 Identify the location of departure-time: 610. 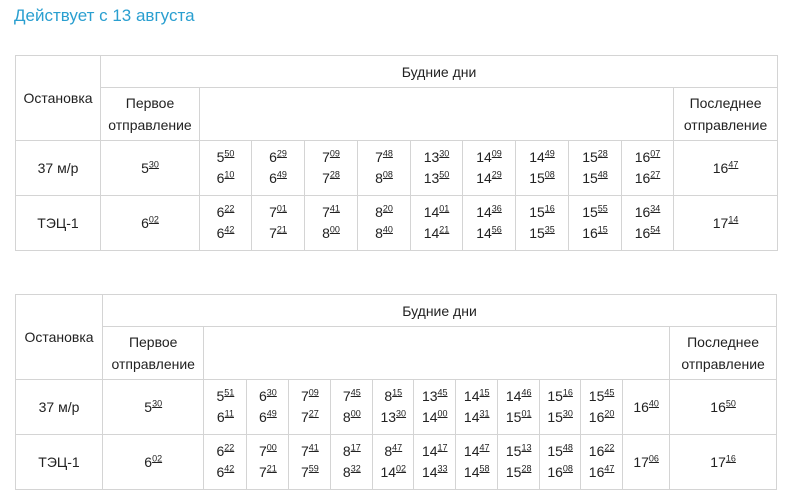
(225, 177).